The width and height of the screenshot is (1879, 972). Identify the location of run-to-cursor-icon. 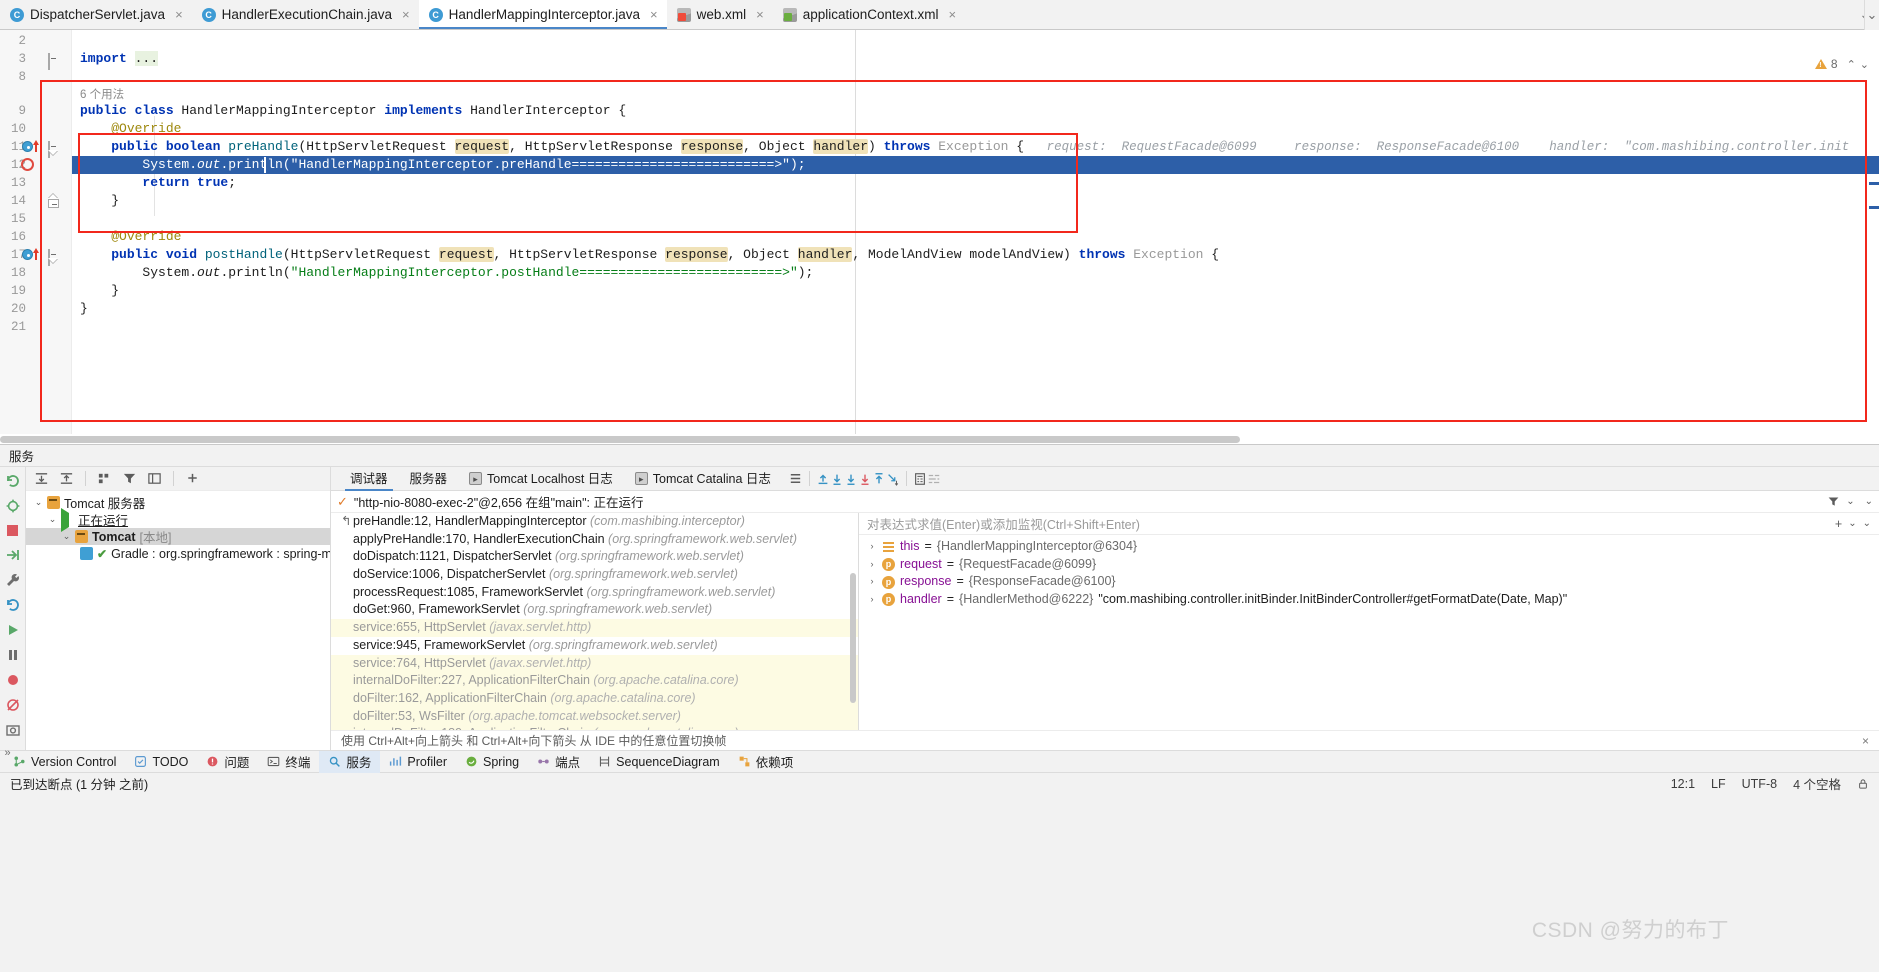
(893, 479).